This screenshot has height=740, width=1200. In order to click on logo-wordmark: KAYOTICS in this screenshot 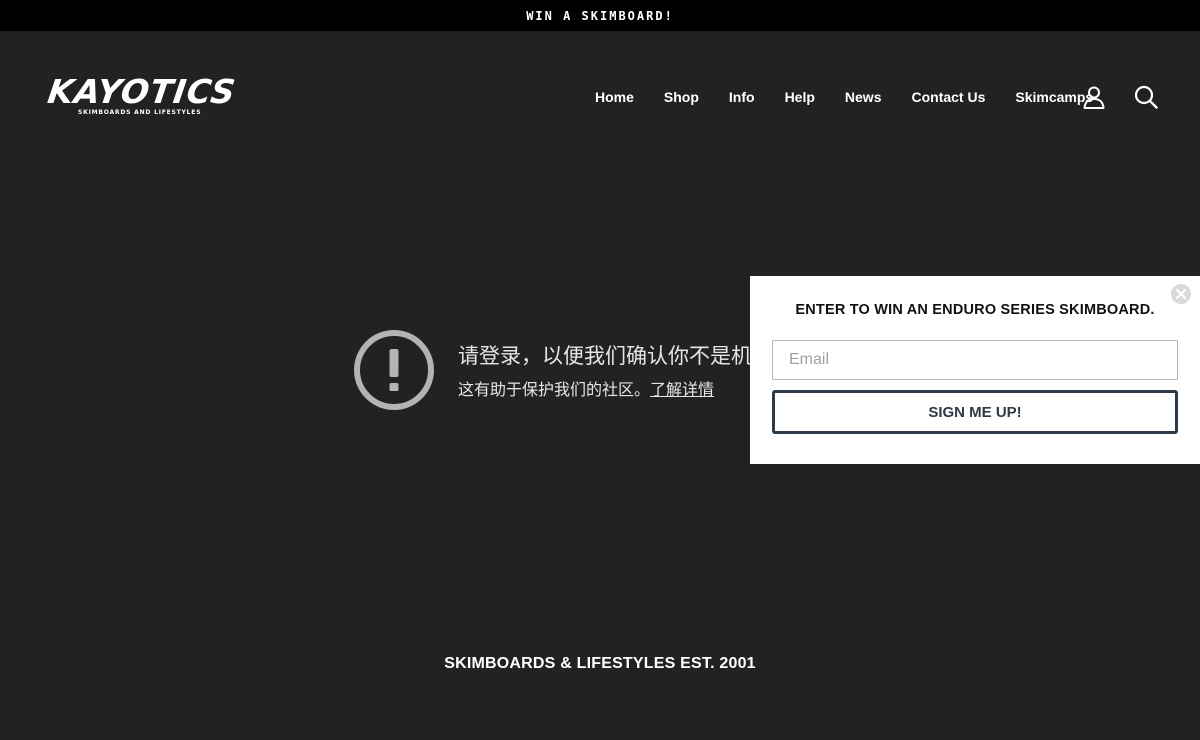, I will do `click(142, 91)`.